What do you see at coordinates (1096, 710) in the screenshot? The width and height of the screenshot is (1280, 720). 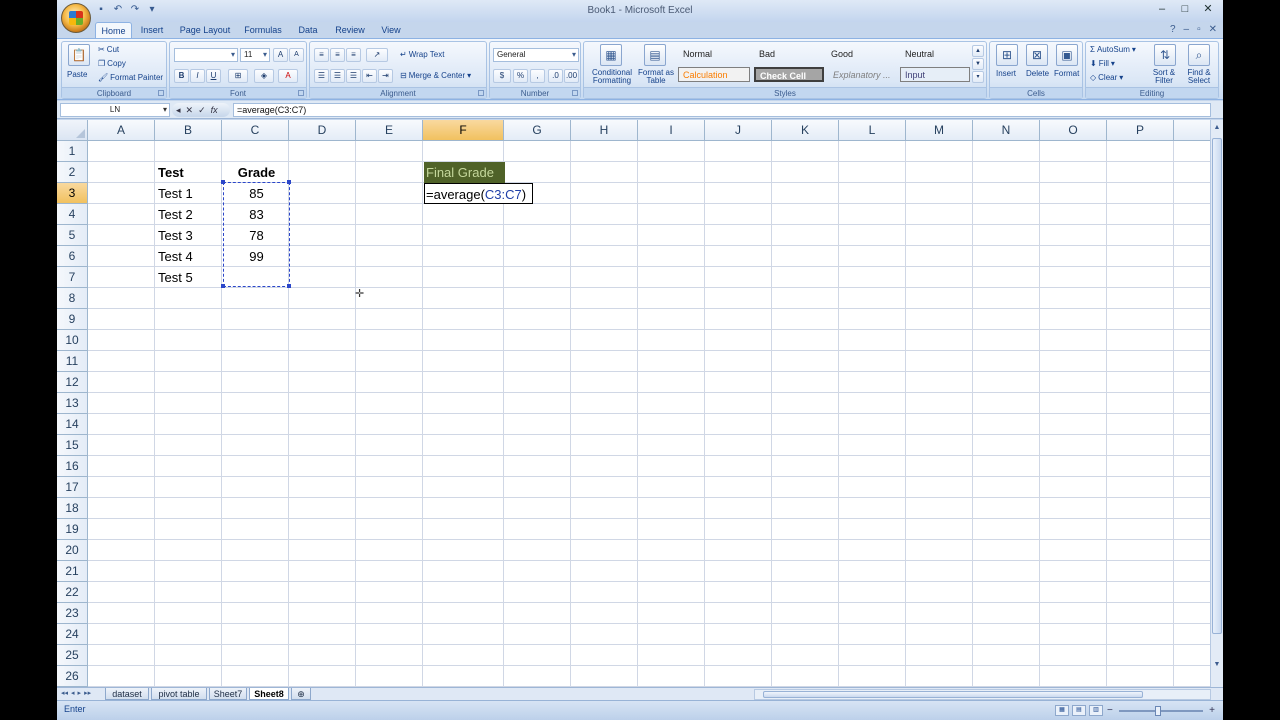 I see `page-break-view-icon: ▥` at bounding box center [1096, 710].